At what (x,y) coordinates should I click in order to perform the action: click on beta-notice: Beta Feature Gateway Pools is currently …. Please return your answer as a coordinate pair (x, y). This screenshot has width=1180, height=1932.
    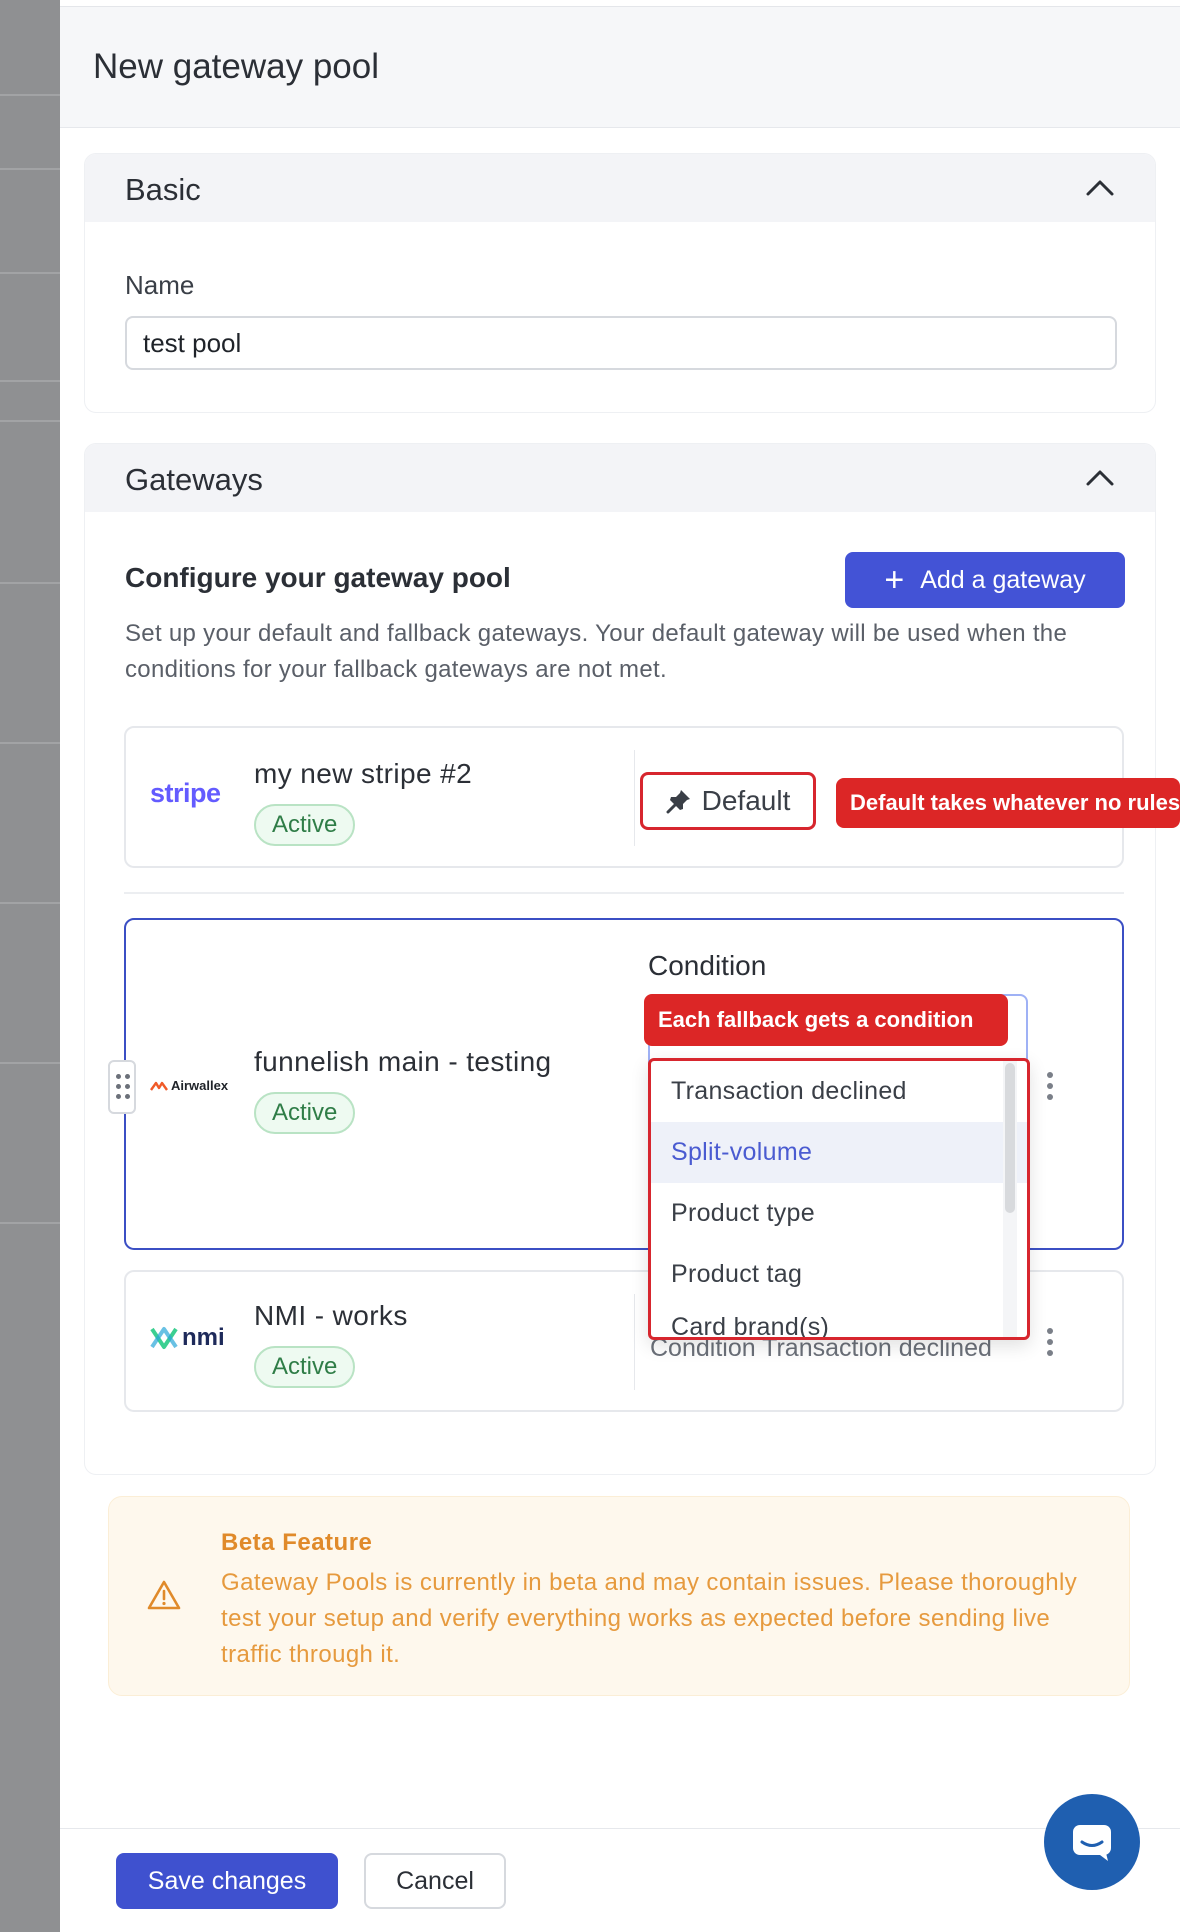
    Looking at the image, I should click on (619, 1596).